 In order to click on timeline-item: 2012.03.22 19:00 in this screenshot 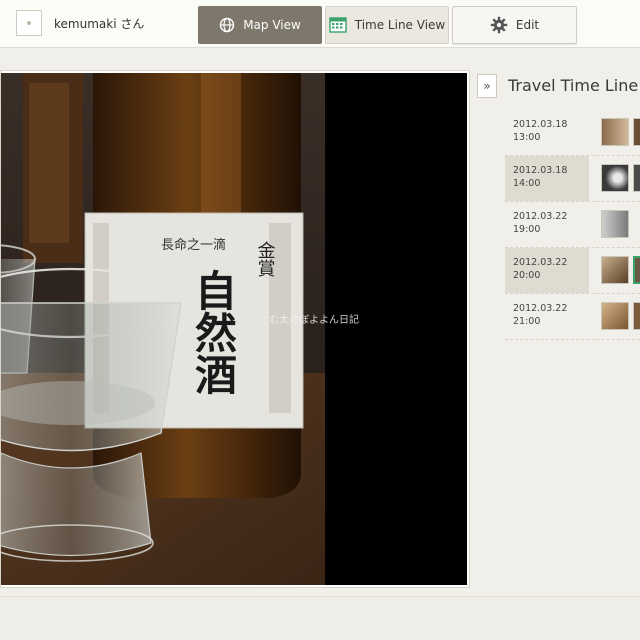, I will do `click(572, 225)`.